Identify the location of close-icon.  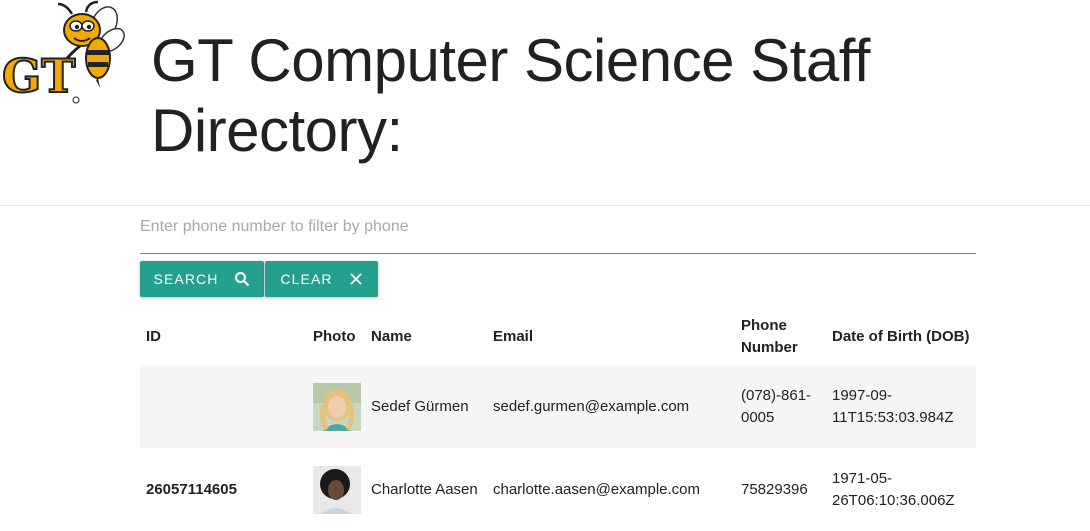
(355, 279).